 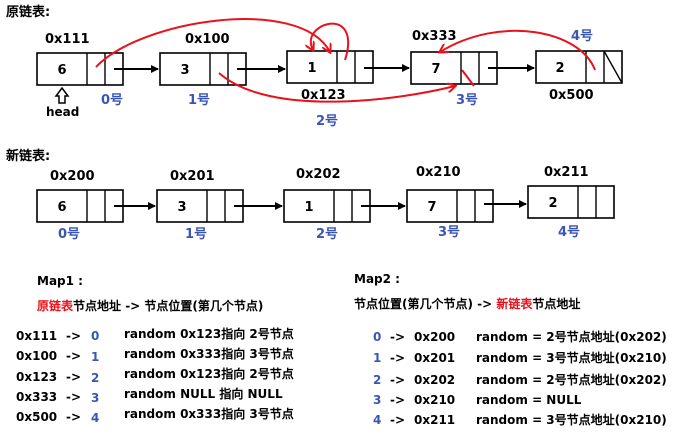 I want to click on new-node-4: 0x211 2 4号, so click(x=571, y=202).